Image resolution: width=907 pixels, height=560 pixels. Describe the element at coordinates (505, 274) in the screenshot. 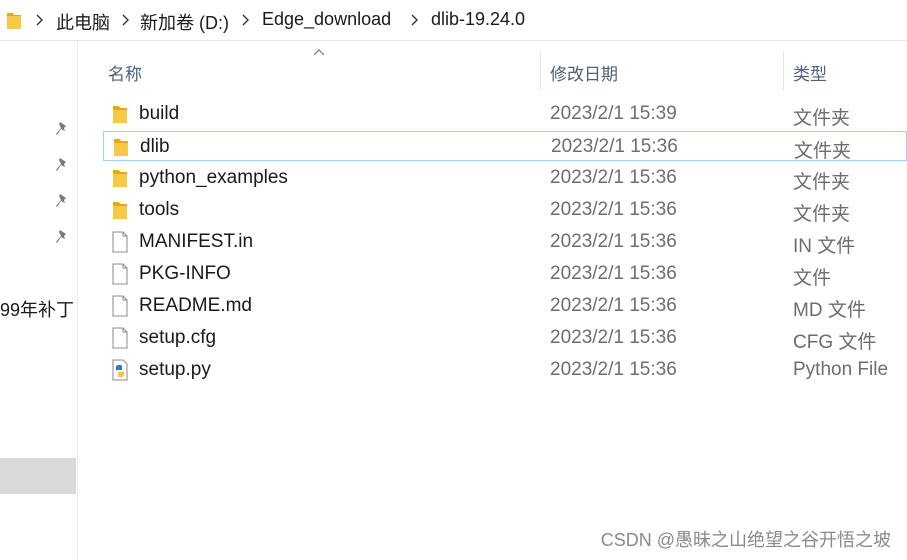

I see `file-row: PKG-INFO 2023/2/1 15:36 文件` at that location.